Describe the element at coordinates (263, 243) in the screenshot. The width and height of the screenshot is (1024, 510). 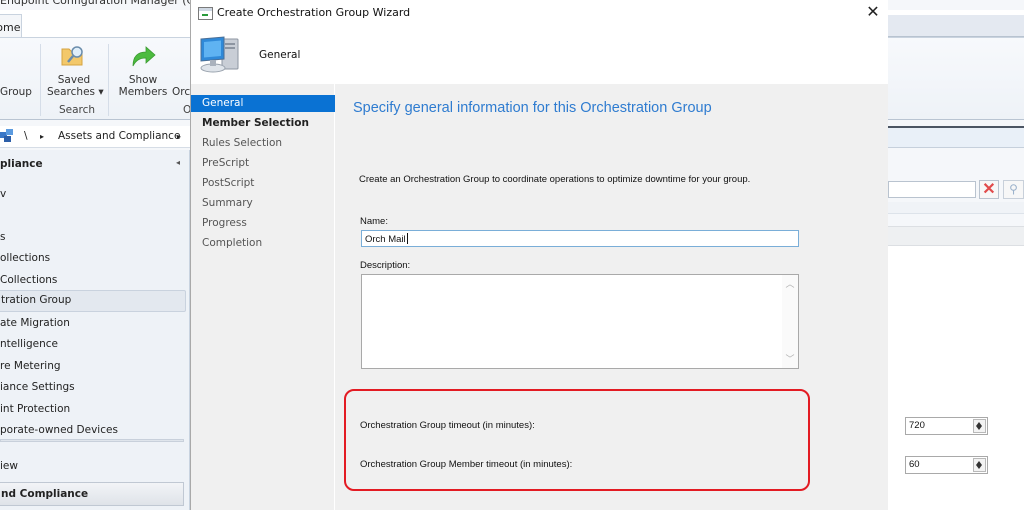
I see `step-completion: Completion` at that location.